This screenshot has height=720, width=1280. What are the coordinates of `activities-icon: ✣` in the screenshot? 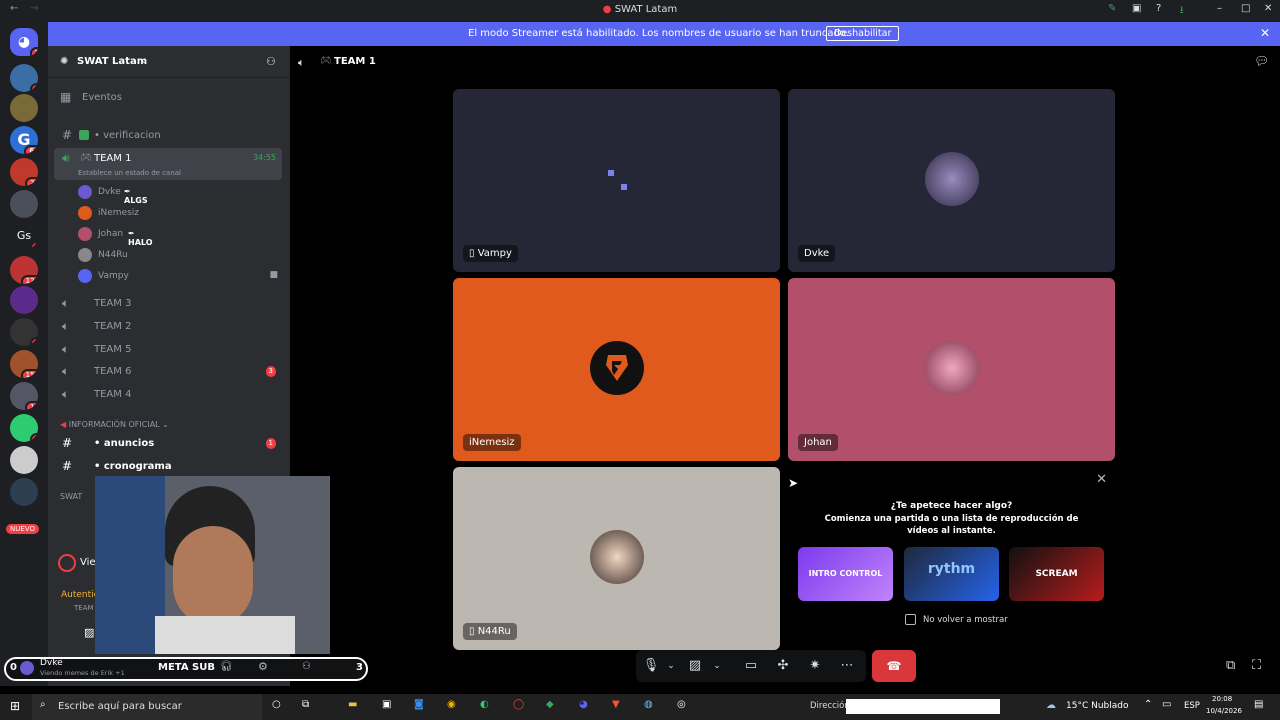 It's located at (783, 666).